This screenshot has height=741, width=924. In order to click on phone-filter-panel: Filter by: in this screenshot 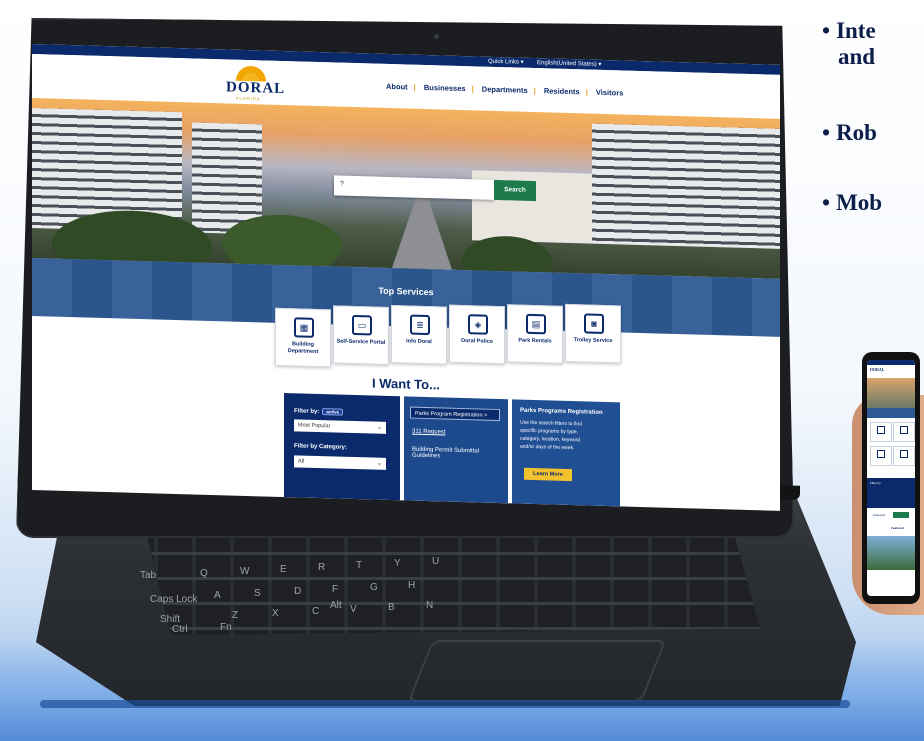, I will do `click(891, 493)`.